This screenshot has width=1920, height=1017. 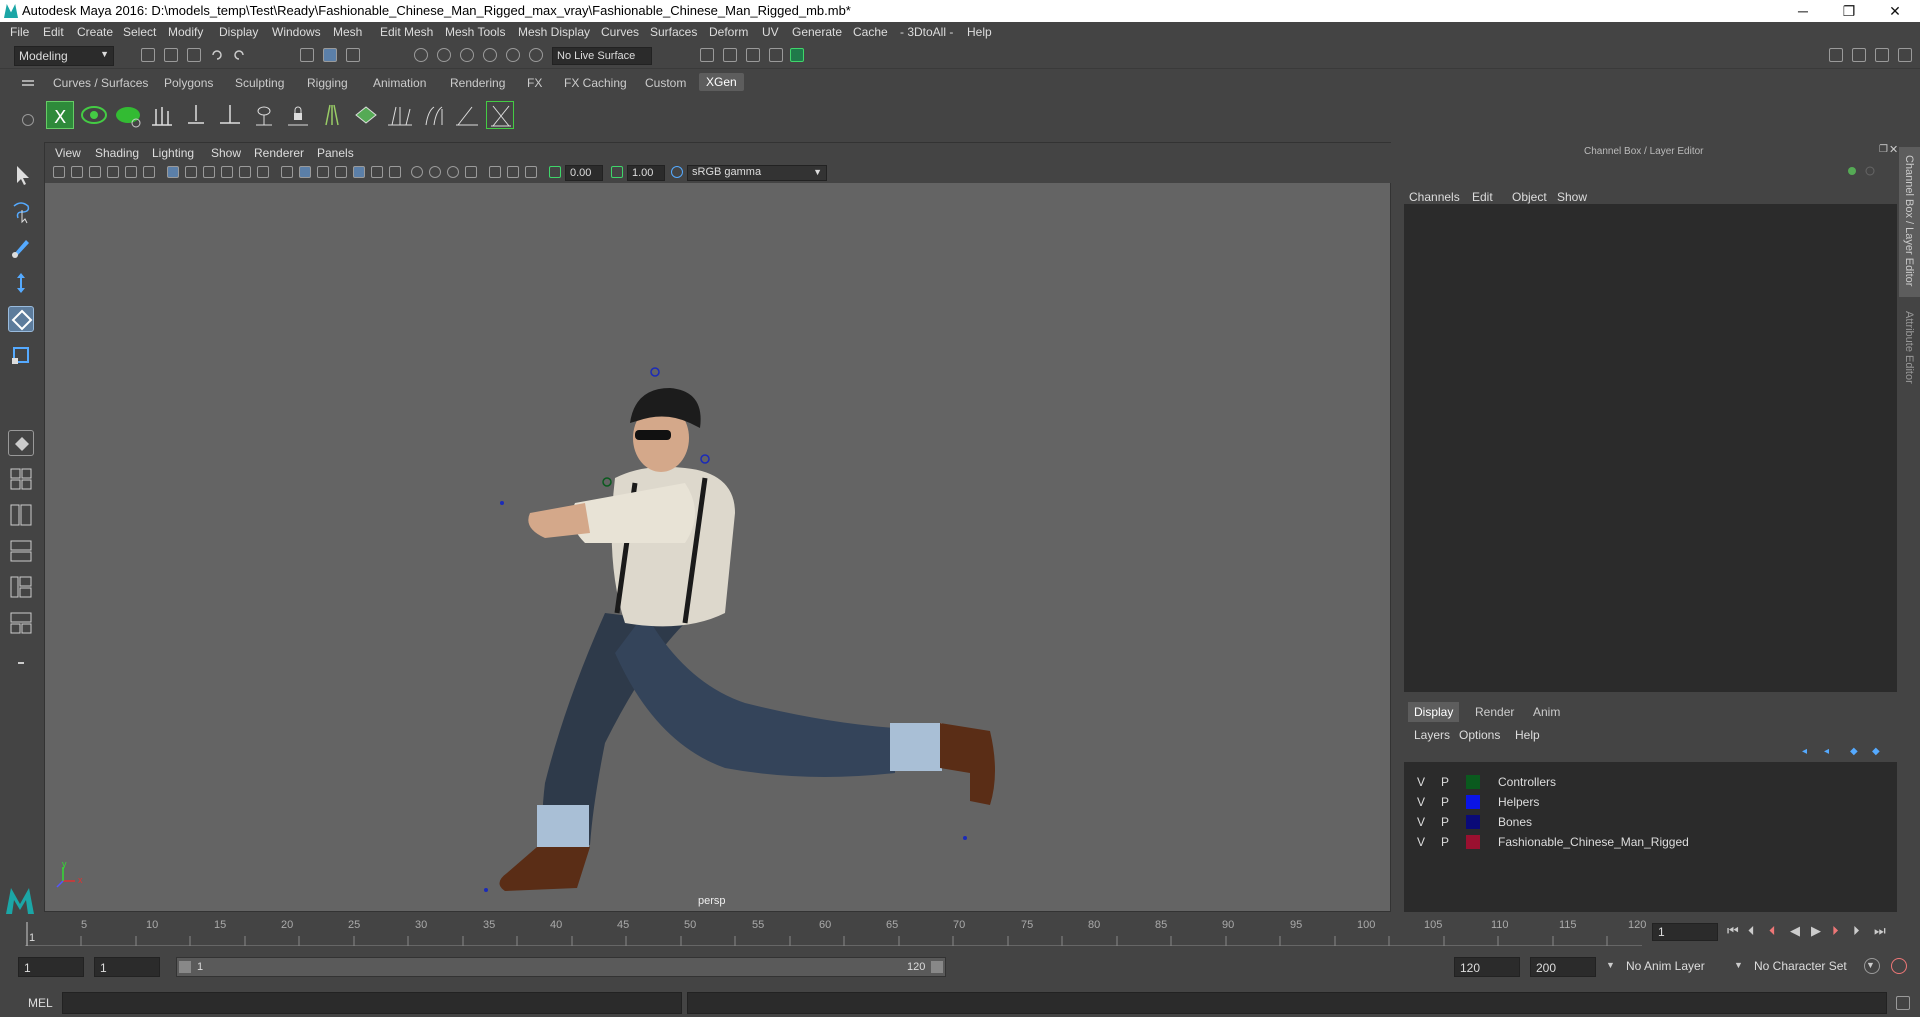 I want to click on snap-to-point-icon, so click(x=467, y=55).